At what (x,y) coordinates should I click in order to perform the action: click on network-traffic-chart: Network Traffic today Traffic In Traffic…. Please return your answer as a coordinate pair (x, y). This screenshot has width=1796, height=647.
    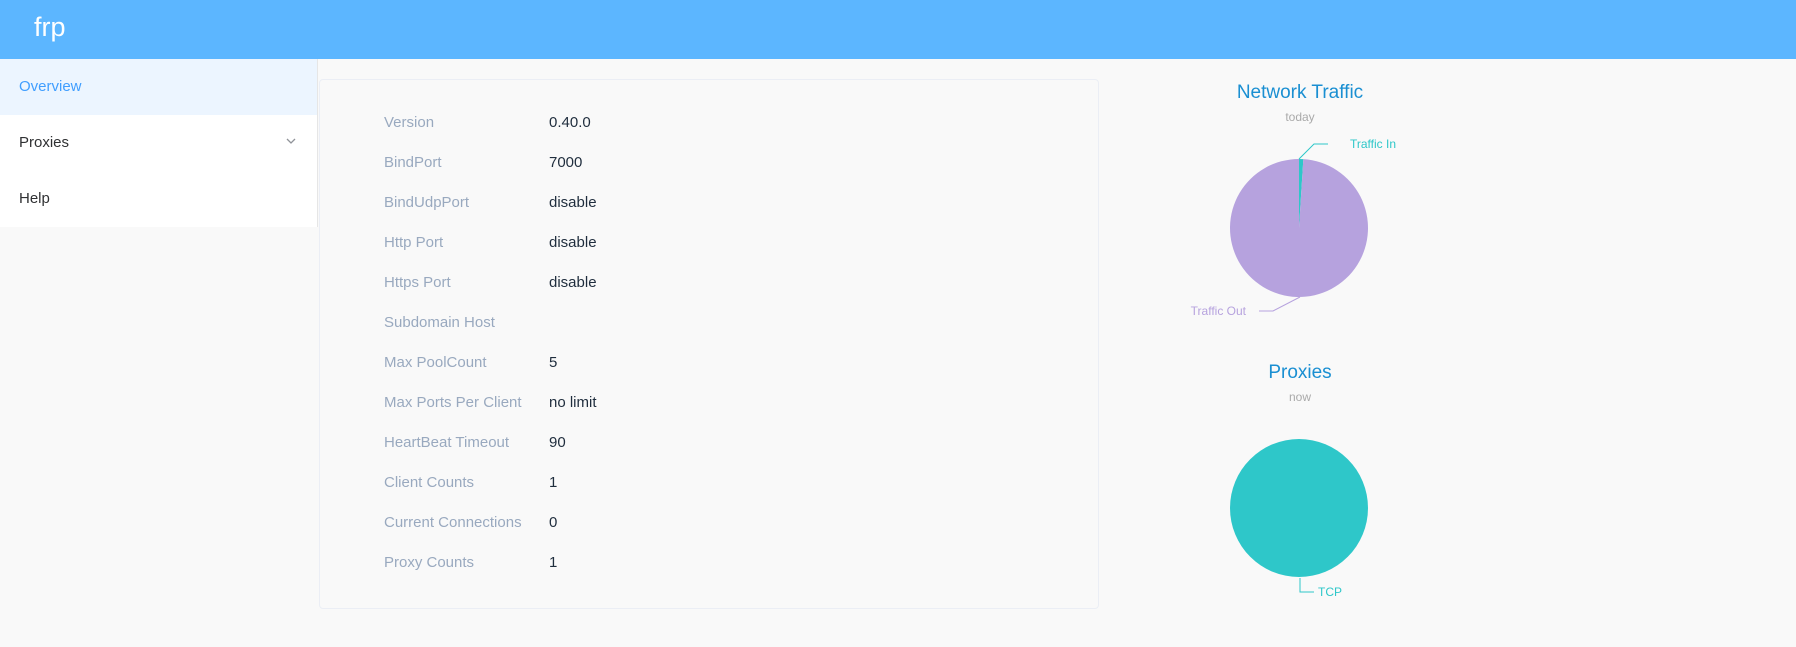
    Looking at the image, I should click on (1300, 202).